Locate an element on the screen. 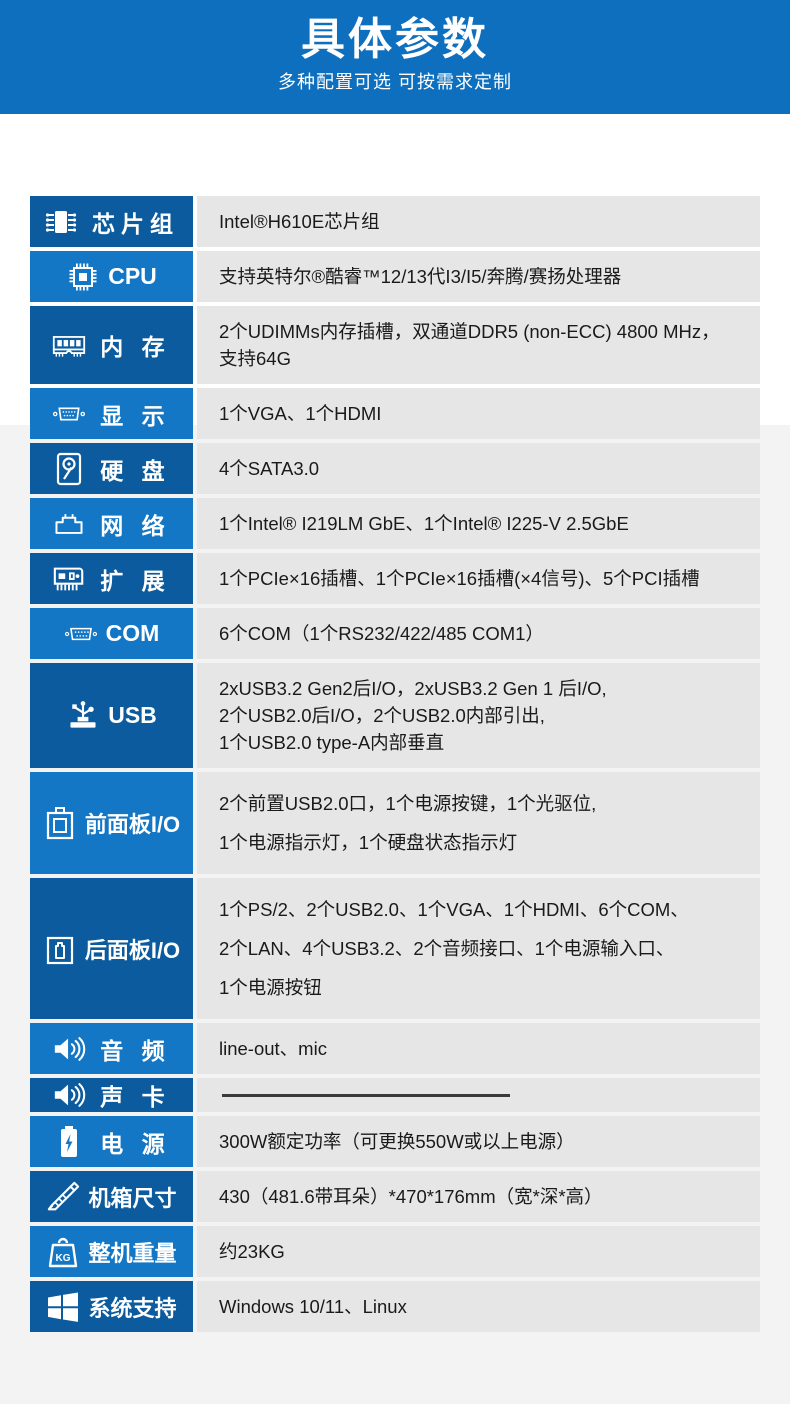 The height and width of the screenshot is (1404, 790). spec-value-cell: 约23KG is located at coordinates (478, 1251).